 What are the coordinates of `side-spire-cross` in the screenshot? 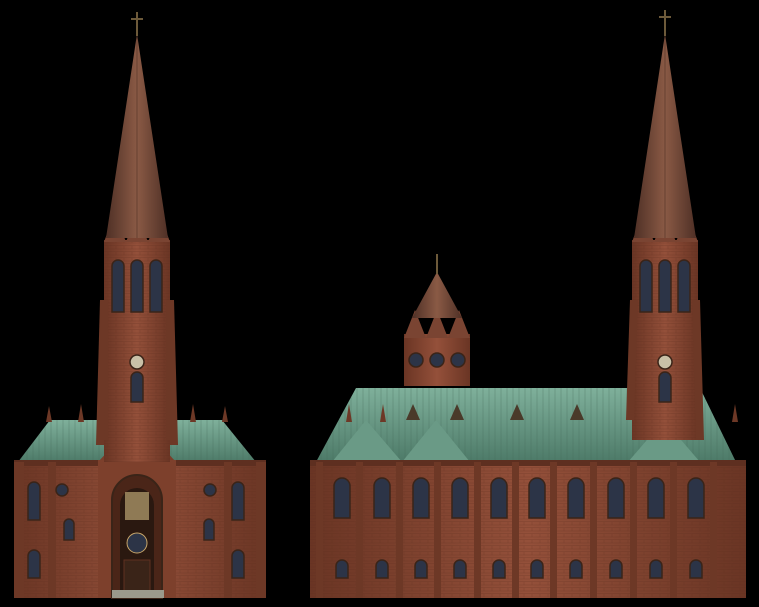 It's located at (665, 23).